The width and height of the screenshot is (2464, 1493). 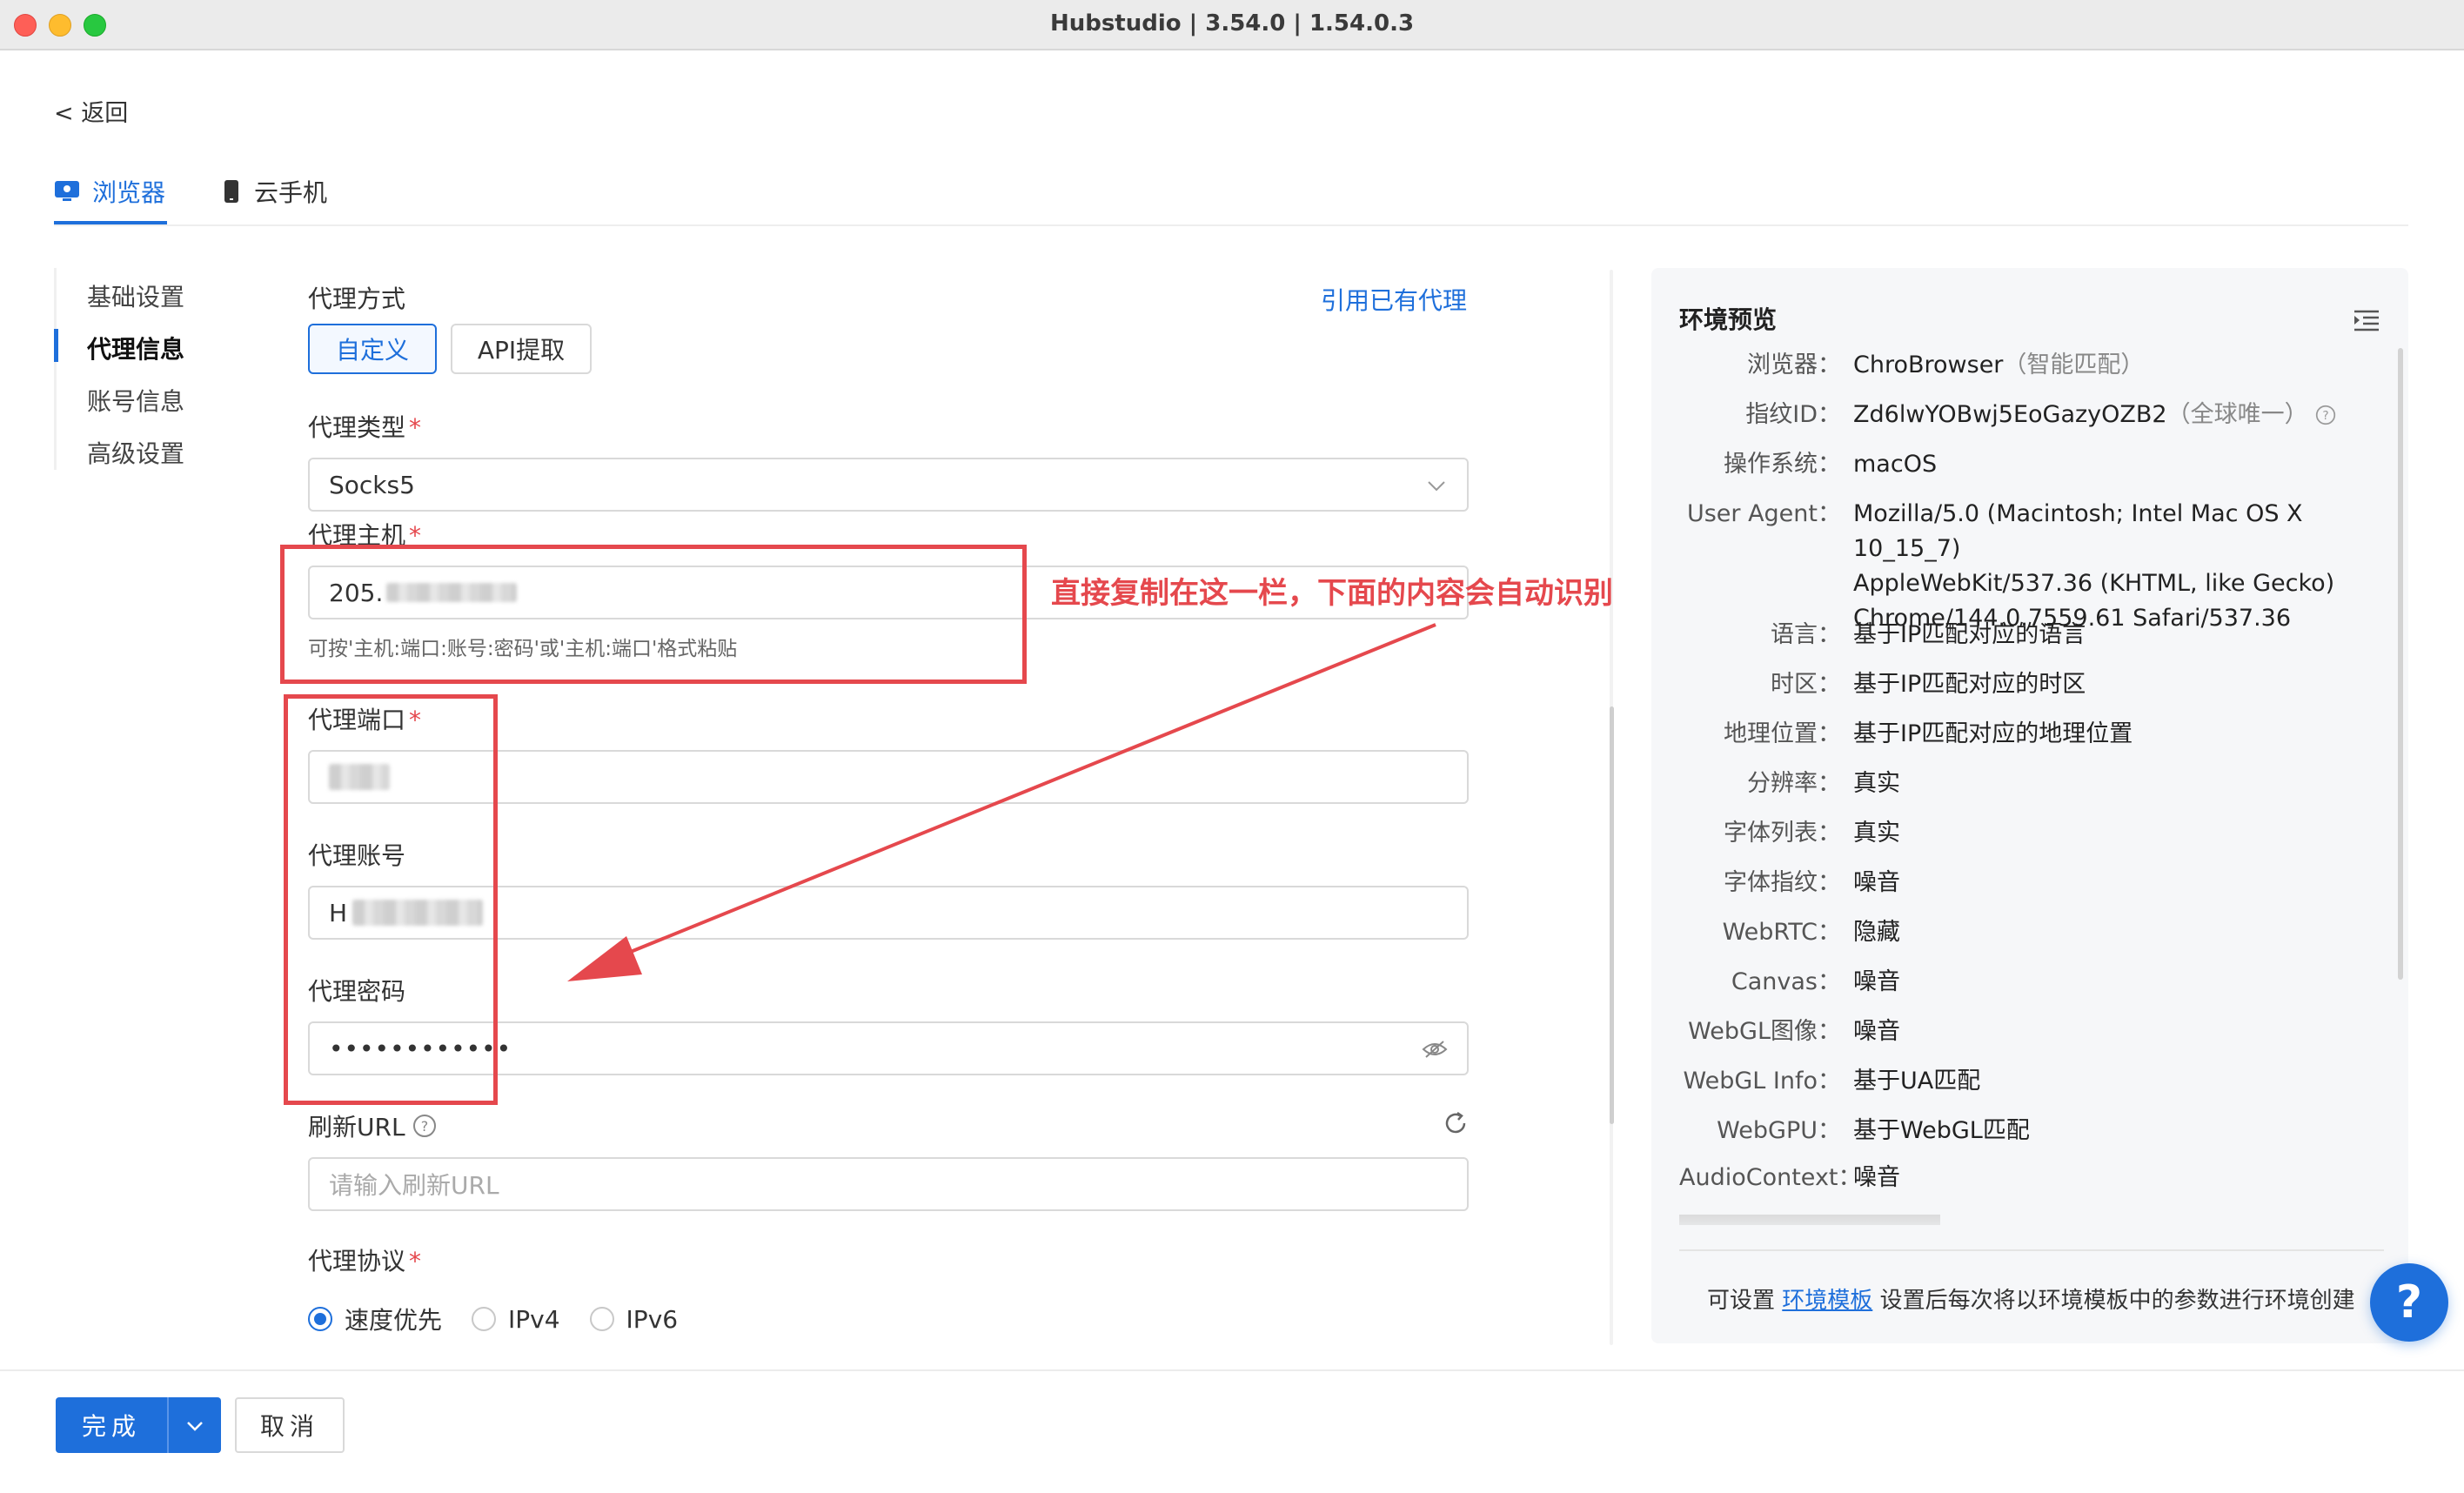 I want to click on preview-row-font-list: 字体列表： 真实, so click(x=1812, y=833).